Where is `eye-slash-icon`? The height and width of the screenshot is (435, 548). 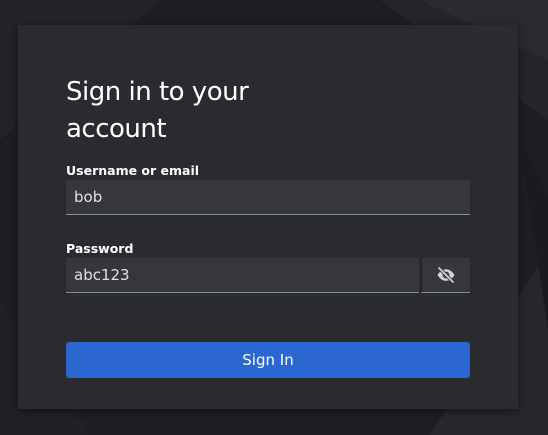 eye-slash-icon is located at coordinates (446, 275).